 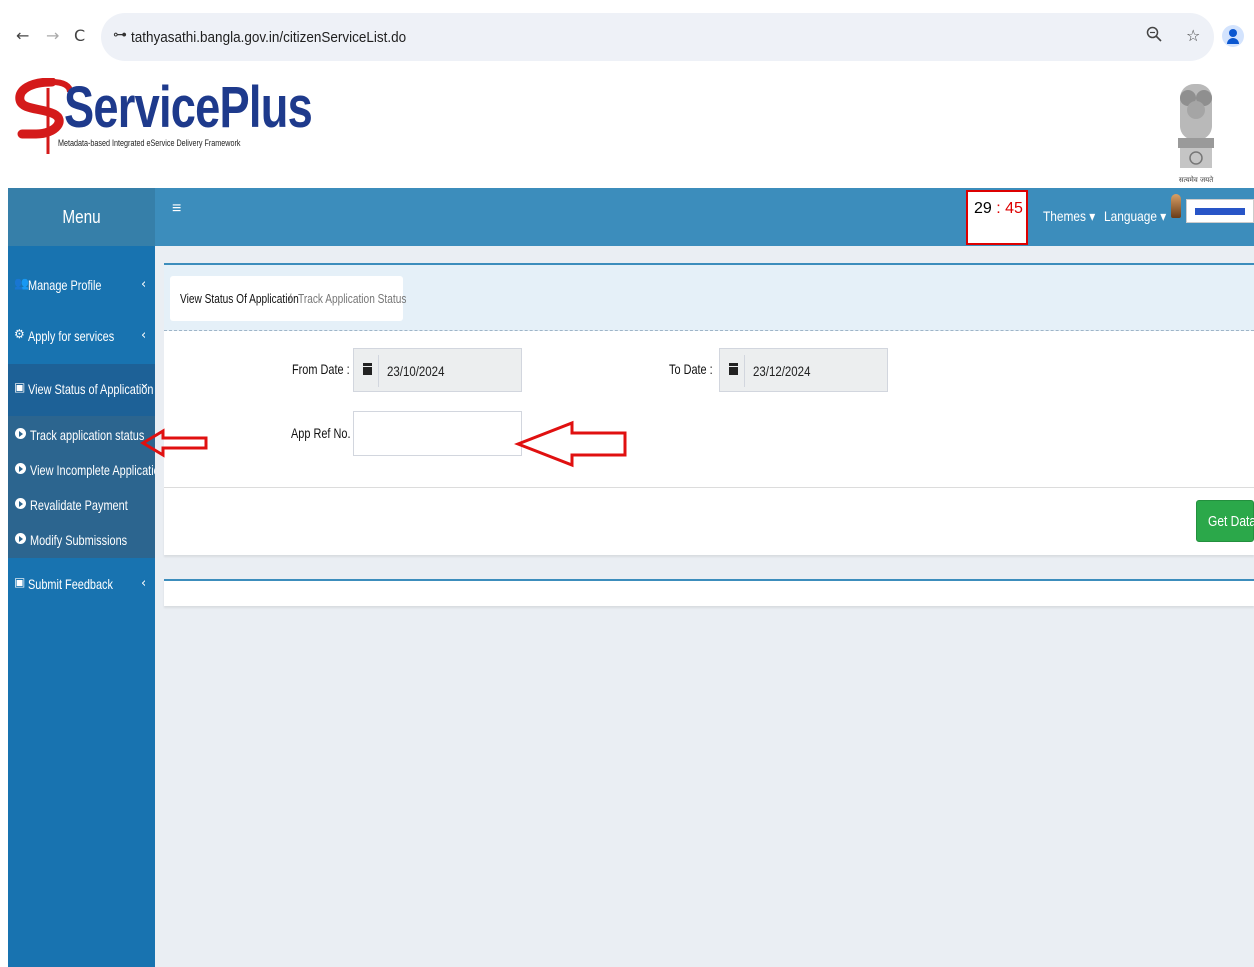 What do you see at coordinates (19, 334) in the screenshot?
I see `gears-icon: ⚙` at bounding box center [19, 334].